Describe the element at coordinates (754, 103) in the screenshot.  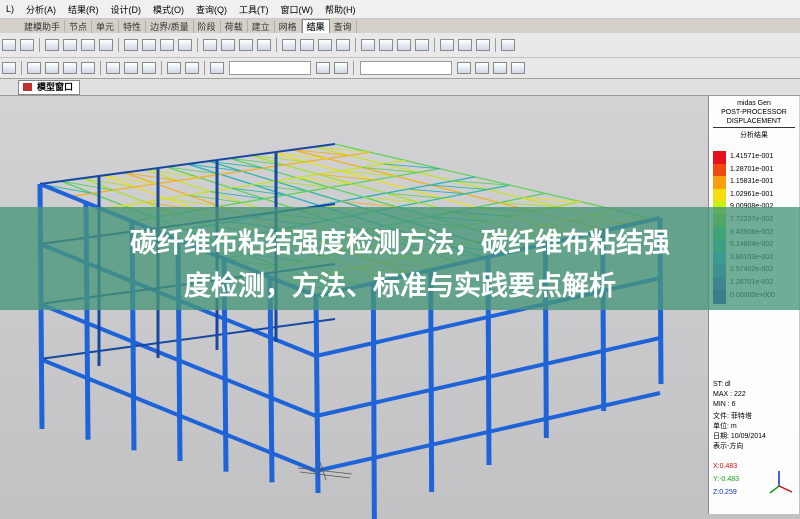
I see `legend-title-1: midas Gen` at that location.